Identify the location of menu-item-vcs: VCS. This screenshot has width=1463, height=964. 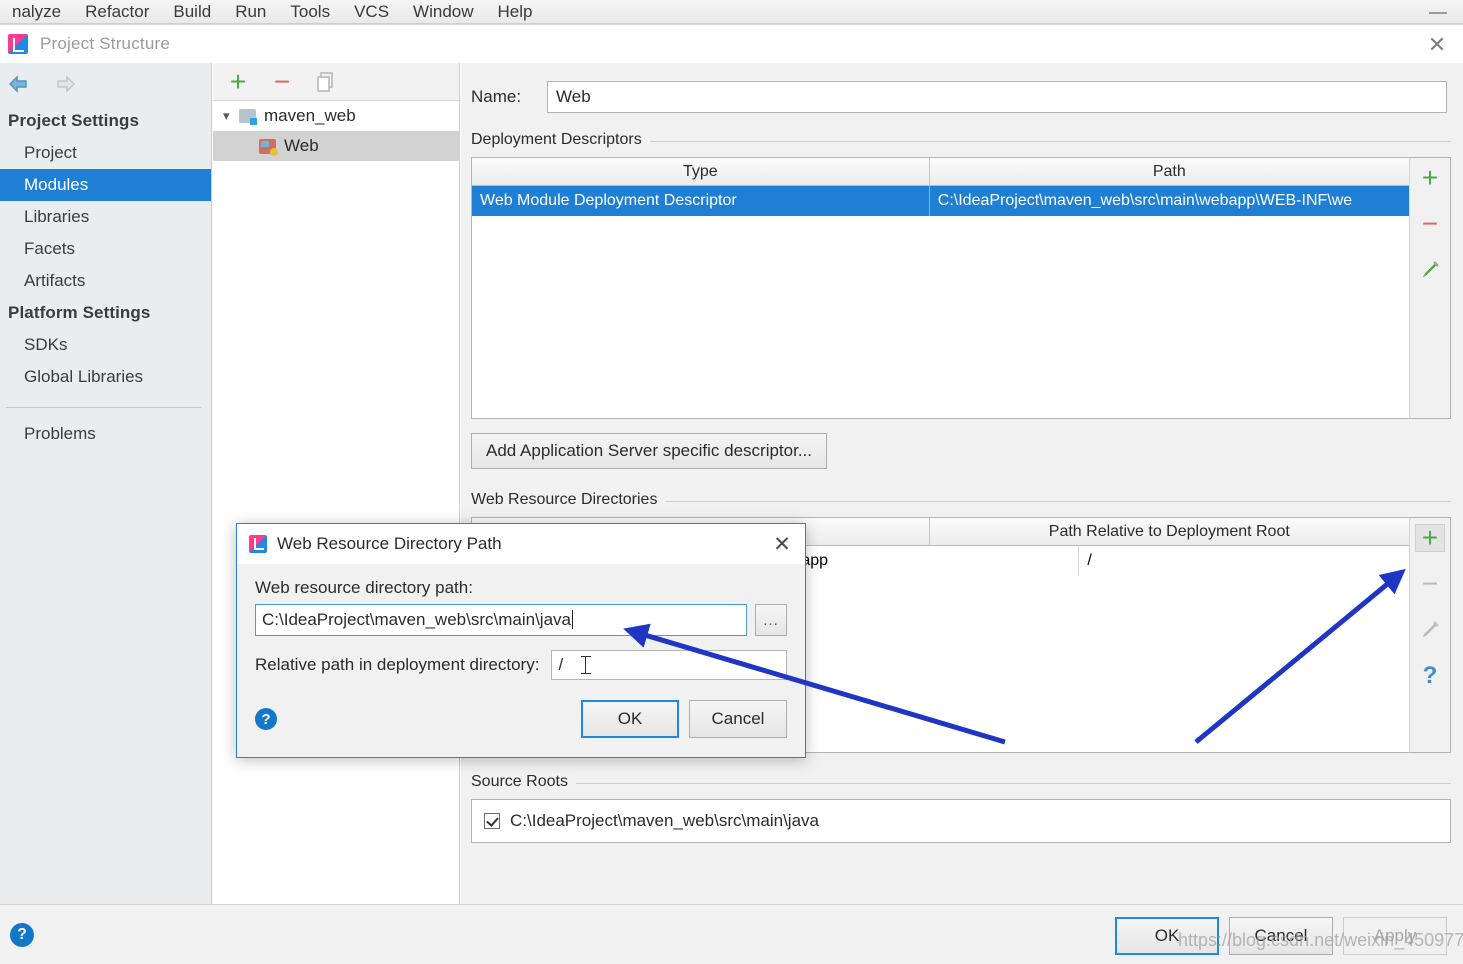
(371, 12).